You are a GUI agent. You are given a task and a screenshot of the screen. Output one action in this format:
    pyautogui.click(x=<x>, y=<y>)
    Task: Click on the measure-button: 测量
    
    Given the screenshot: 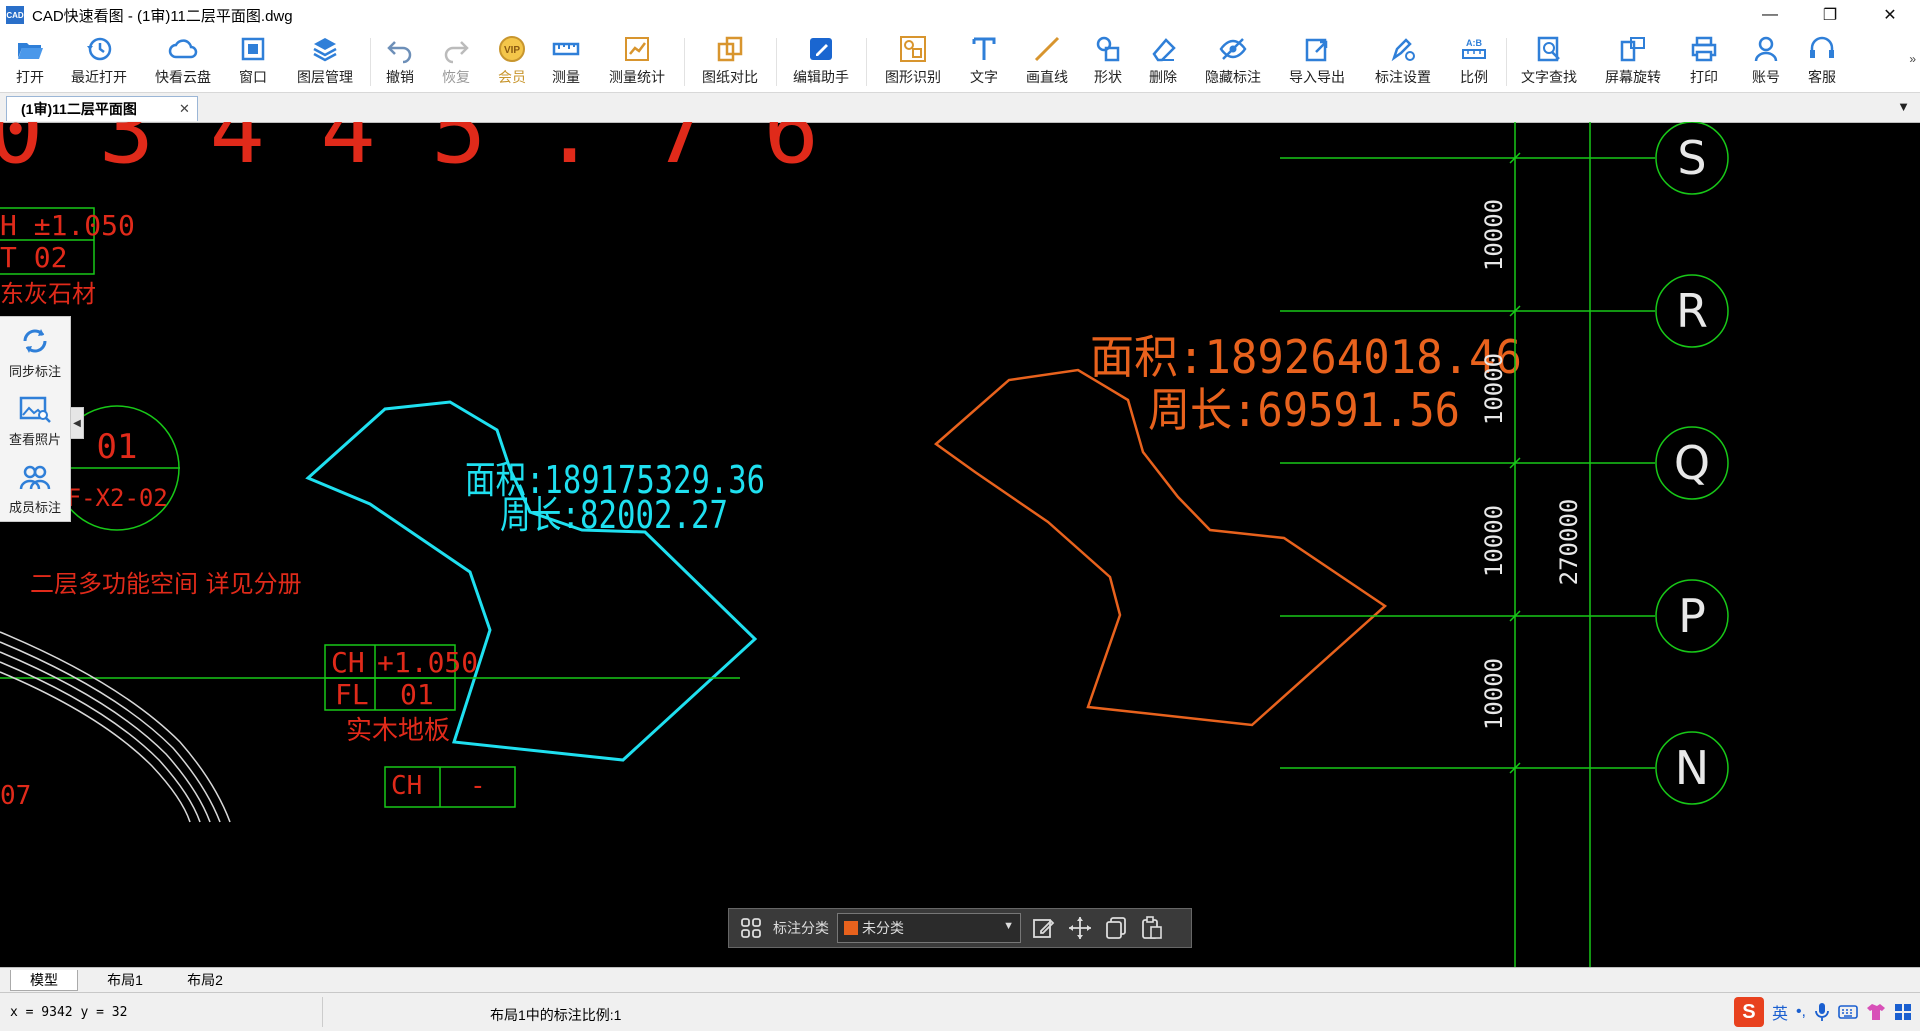 What is the action you would take?
    pyautogui.click(x=566, y=62)
    